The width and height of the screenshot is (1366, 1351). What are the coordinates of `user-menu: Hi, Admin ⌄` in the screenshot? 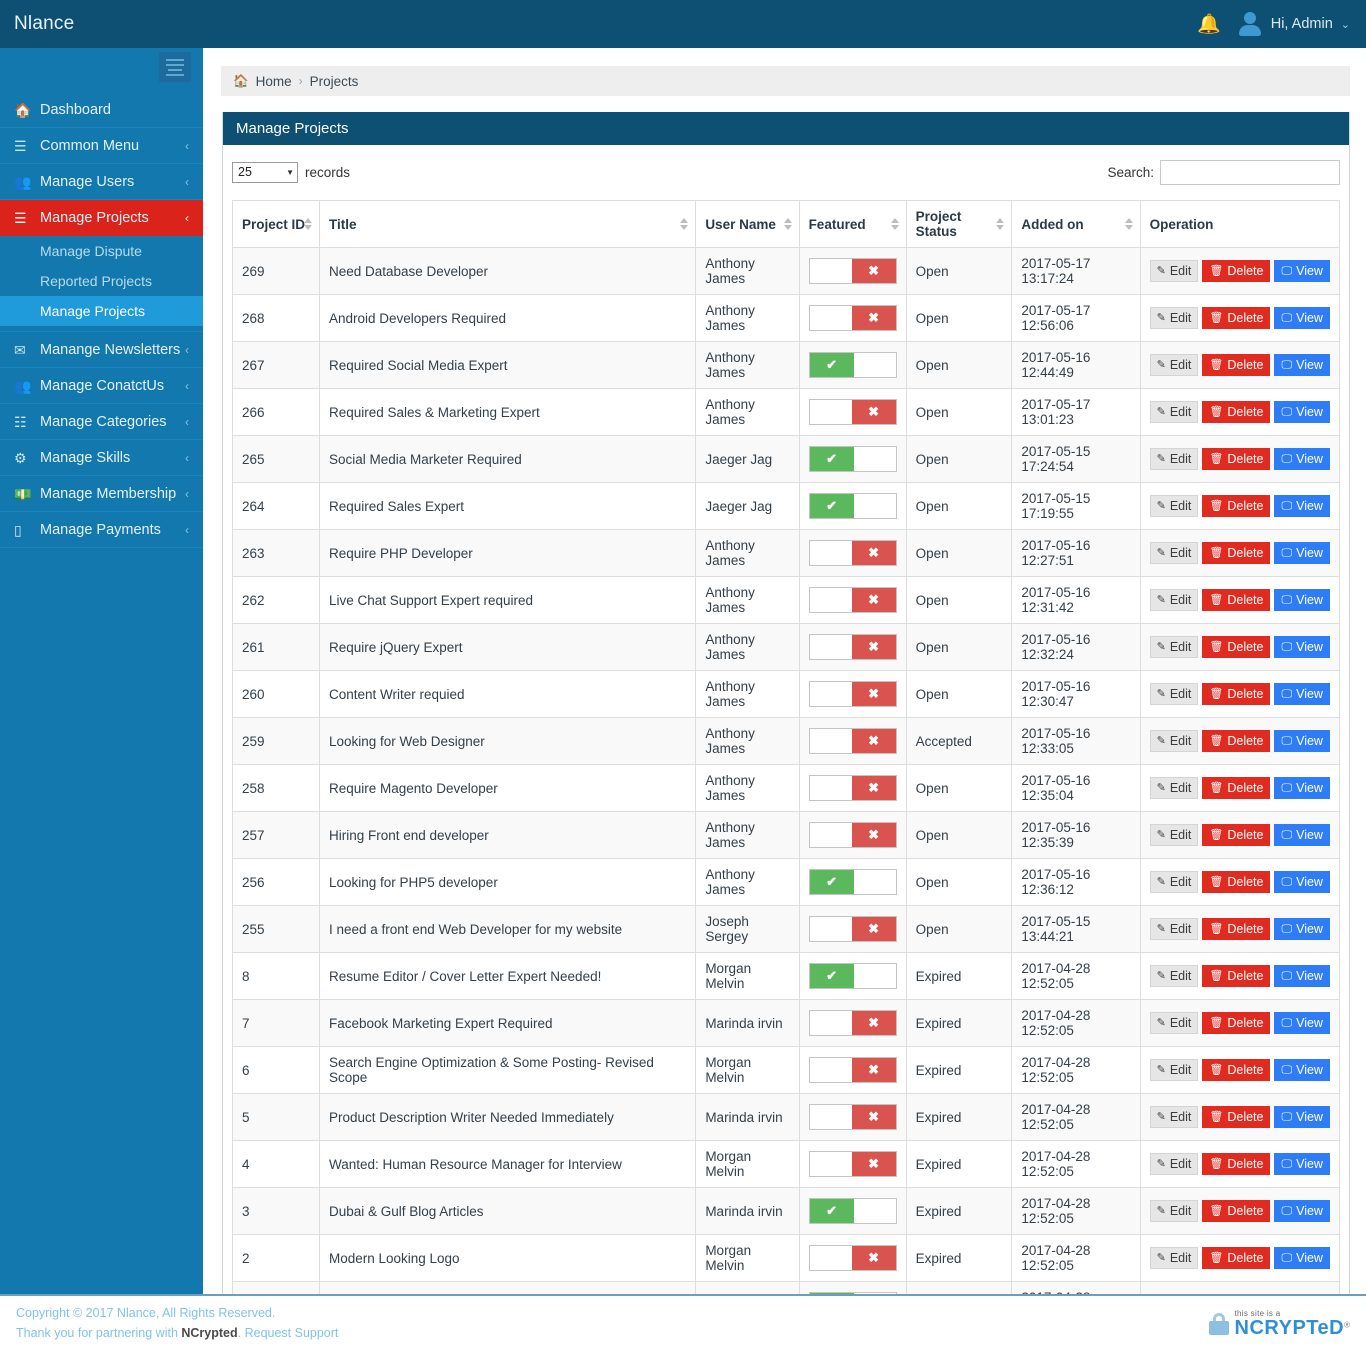 It's located at (1293, 24).